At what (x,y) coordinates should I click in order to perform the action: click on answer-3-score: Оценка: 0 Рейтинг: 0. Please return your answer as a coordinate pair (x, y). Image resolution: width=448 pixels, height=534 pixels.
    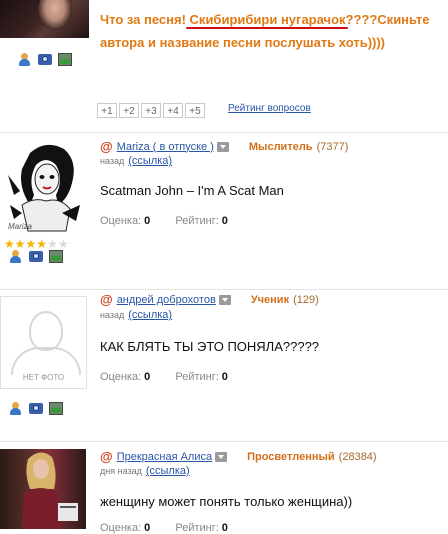
    Looking at the image, I should click on (164, 528).